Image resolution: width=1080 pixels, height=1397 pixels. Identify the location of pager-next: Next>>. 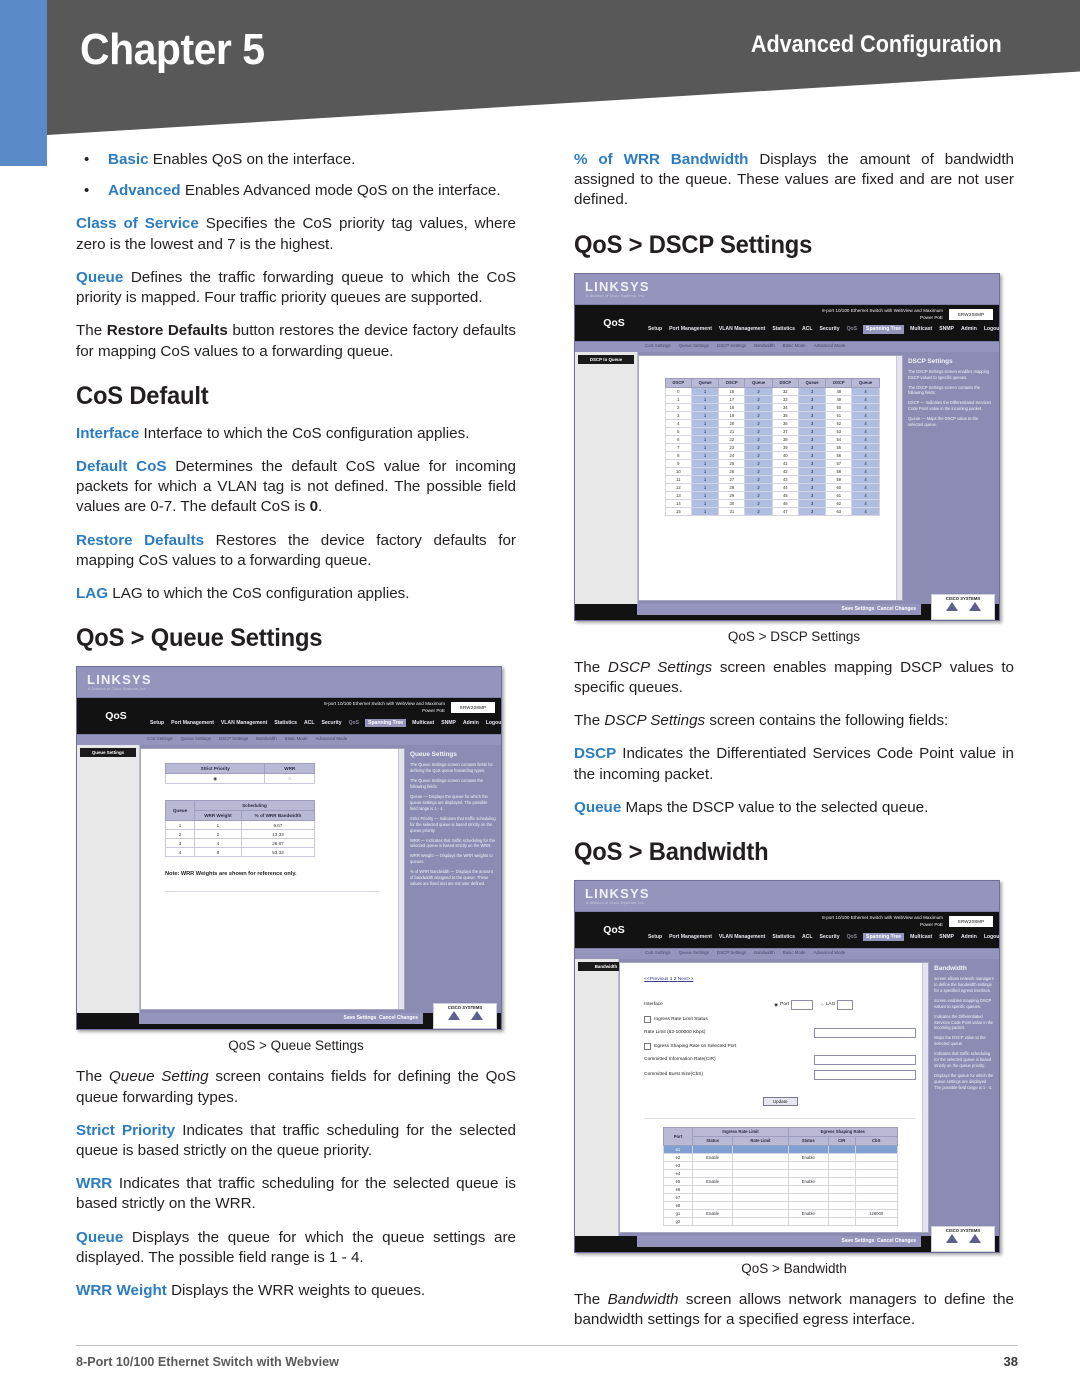
(685, 979).